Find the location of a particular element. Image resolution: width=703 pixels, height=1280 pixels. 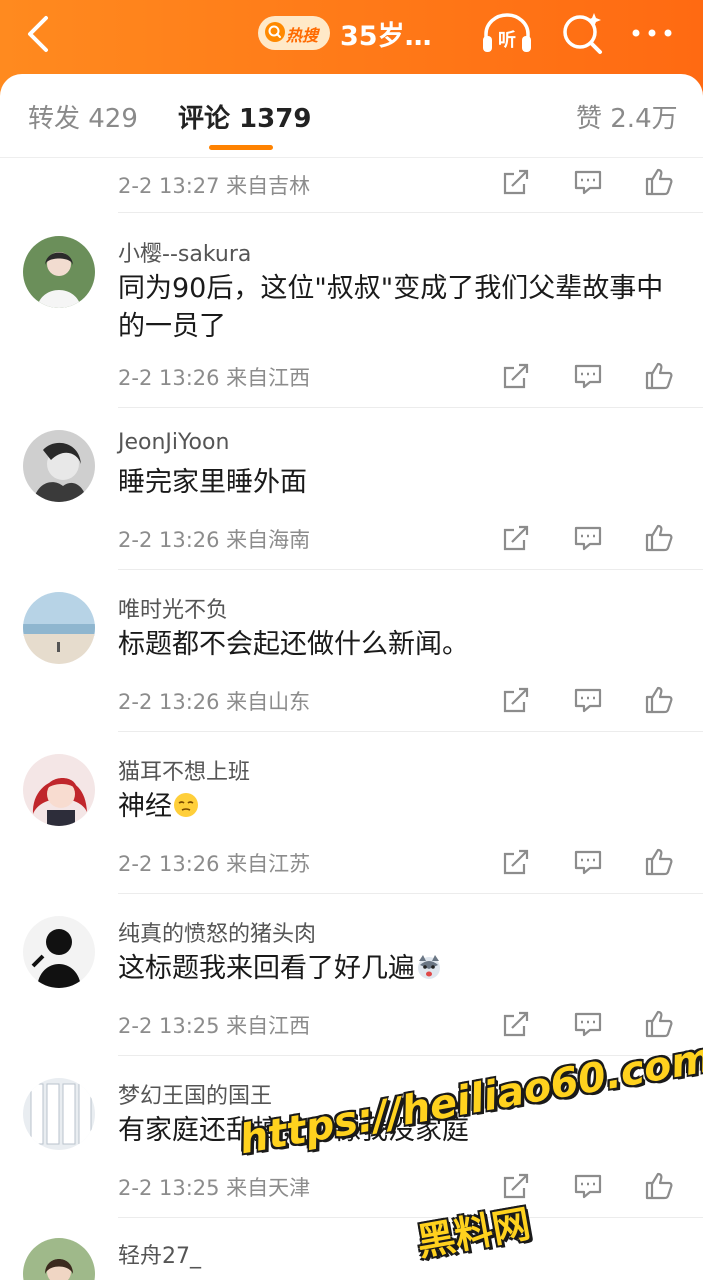

listen-icon: 听 is located at coordinates (507, 32).